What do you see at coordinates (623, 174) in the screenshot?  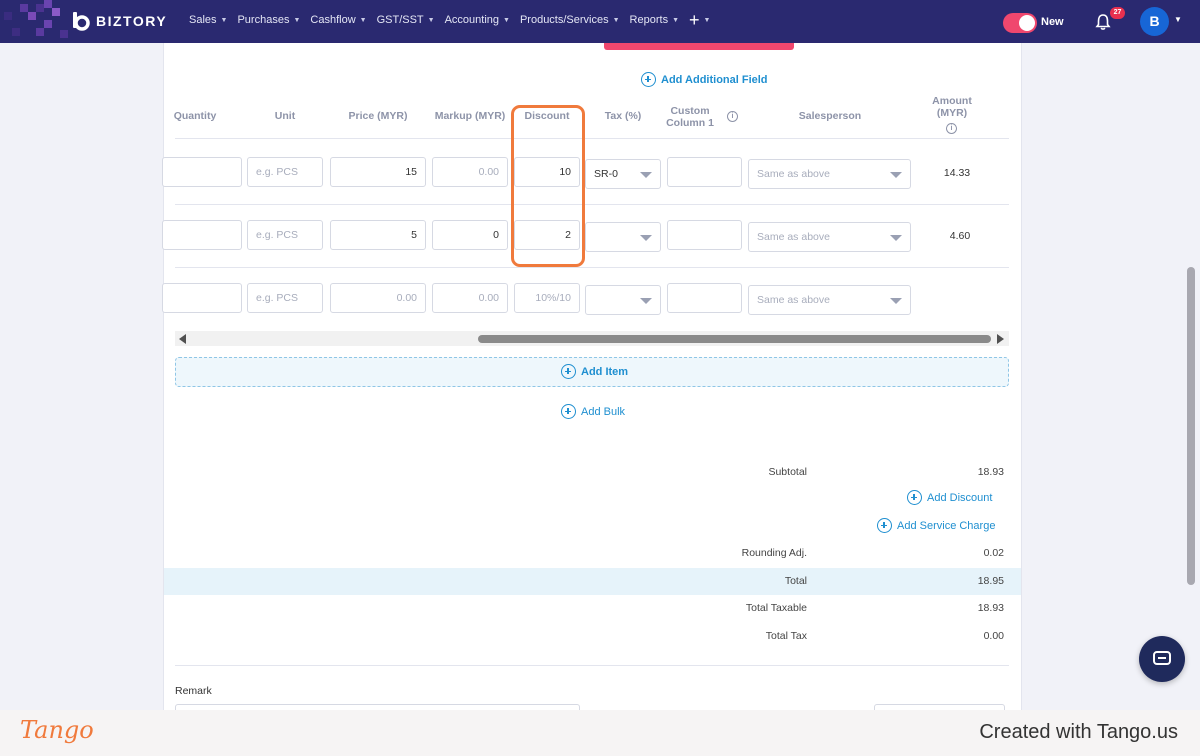 I see `tax-select: SR-0` at bounding box center [623, 174].